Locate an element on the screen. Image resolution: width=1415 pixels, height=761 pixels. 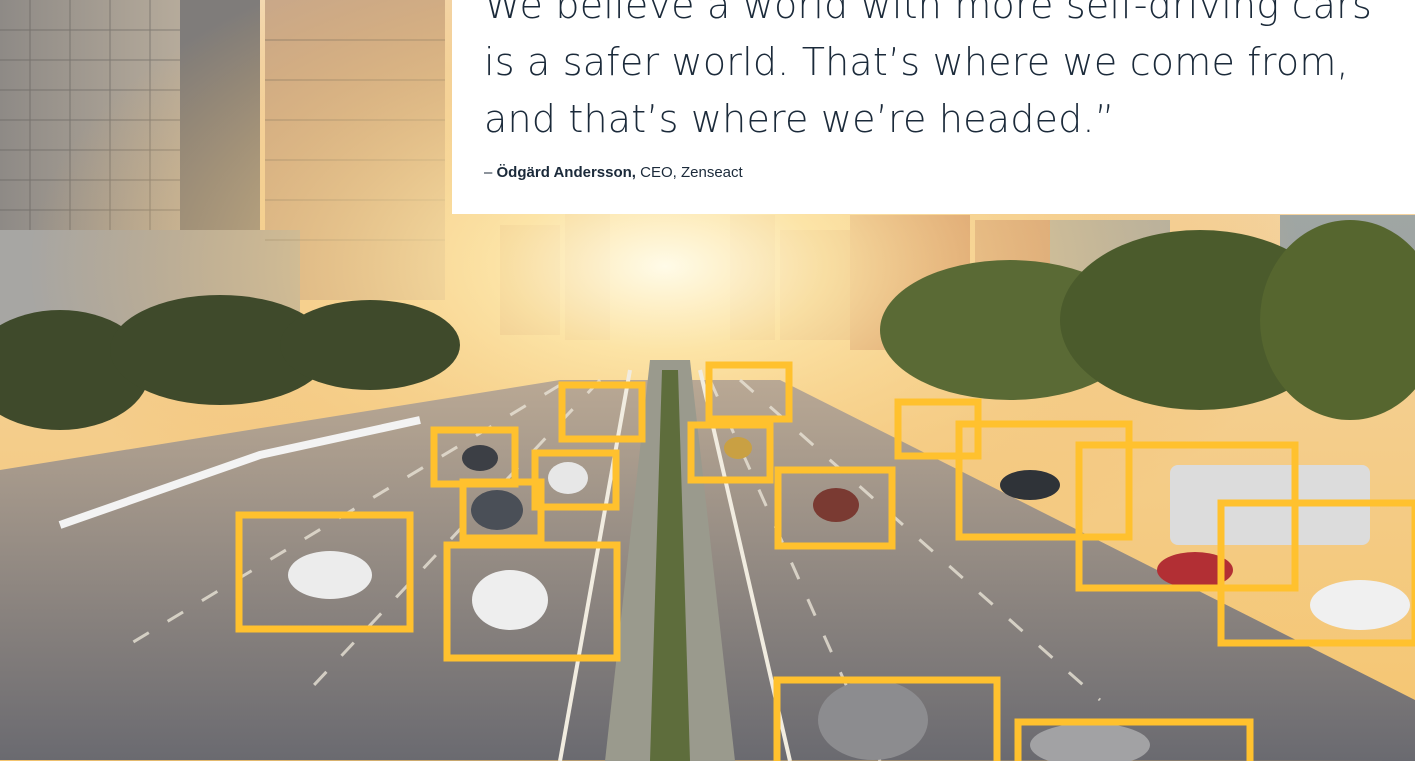
quote-attribution: – Ödgärd Andersson, CEO, Zenseact is located at coordinates (613, 172).